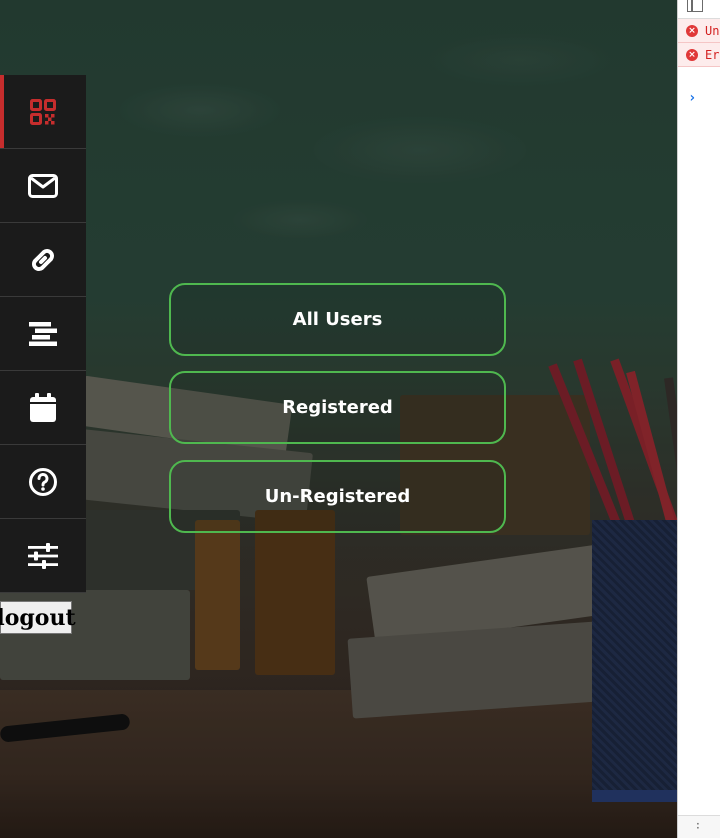 The image size is (720, 838). I want to click on sidebar-item-calendar, so click(43, 408).